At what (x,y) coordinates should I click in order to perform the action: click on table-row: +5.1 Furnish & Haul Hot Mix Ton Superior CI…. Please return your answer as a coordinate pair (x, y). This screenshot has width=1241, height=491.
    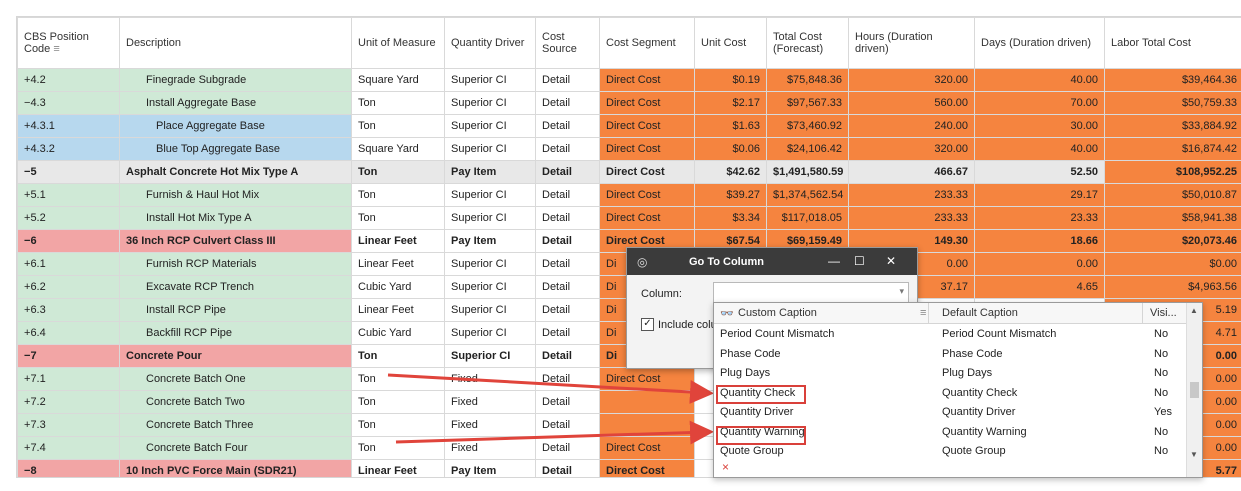
    Looking at the image, I should click on (629, 195).